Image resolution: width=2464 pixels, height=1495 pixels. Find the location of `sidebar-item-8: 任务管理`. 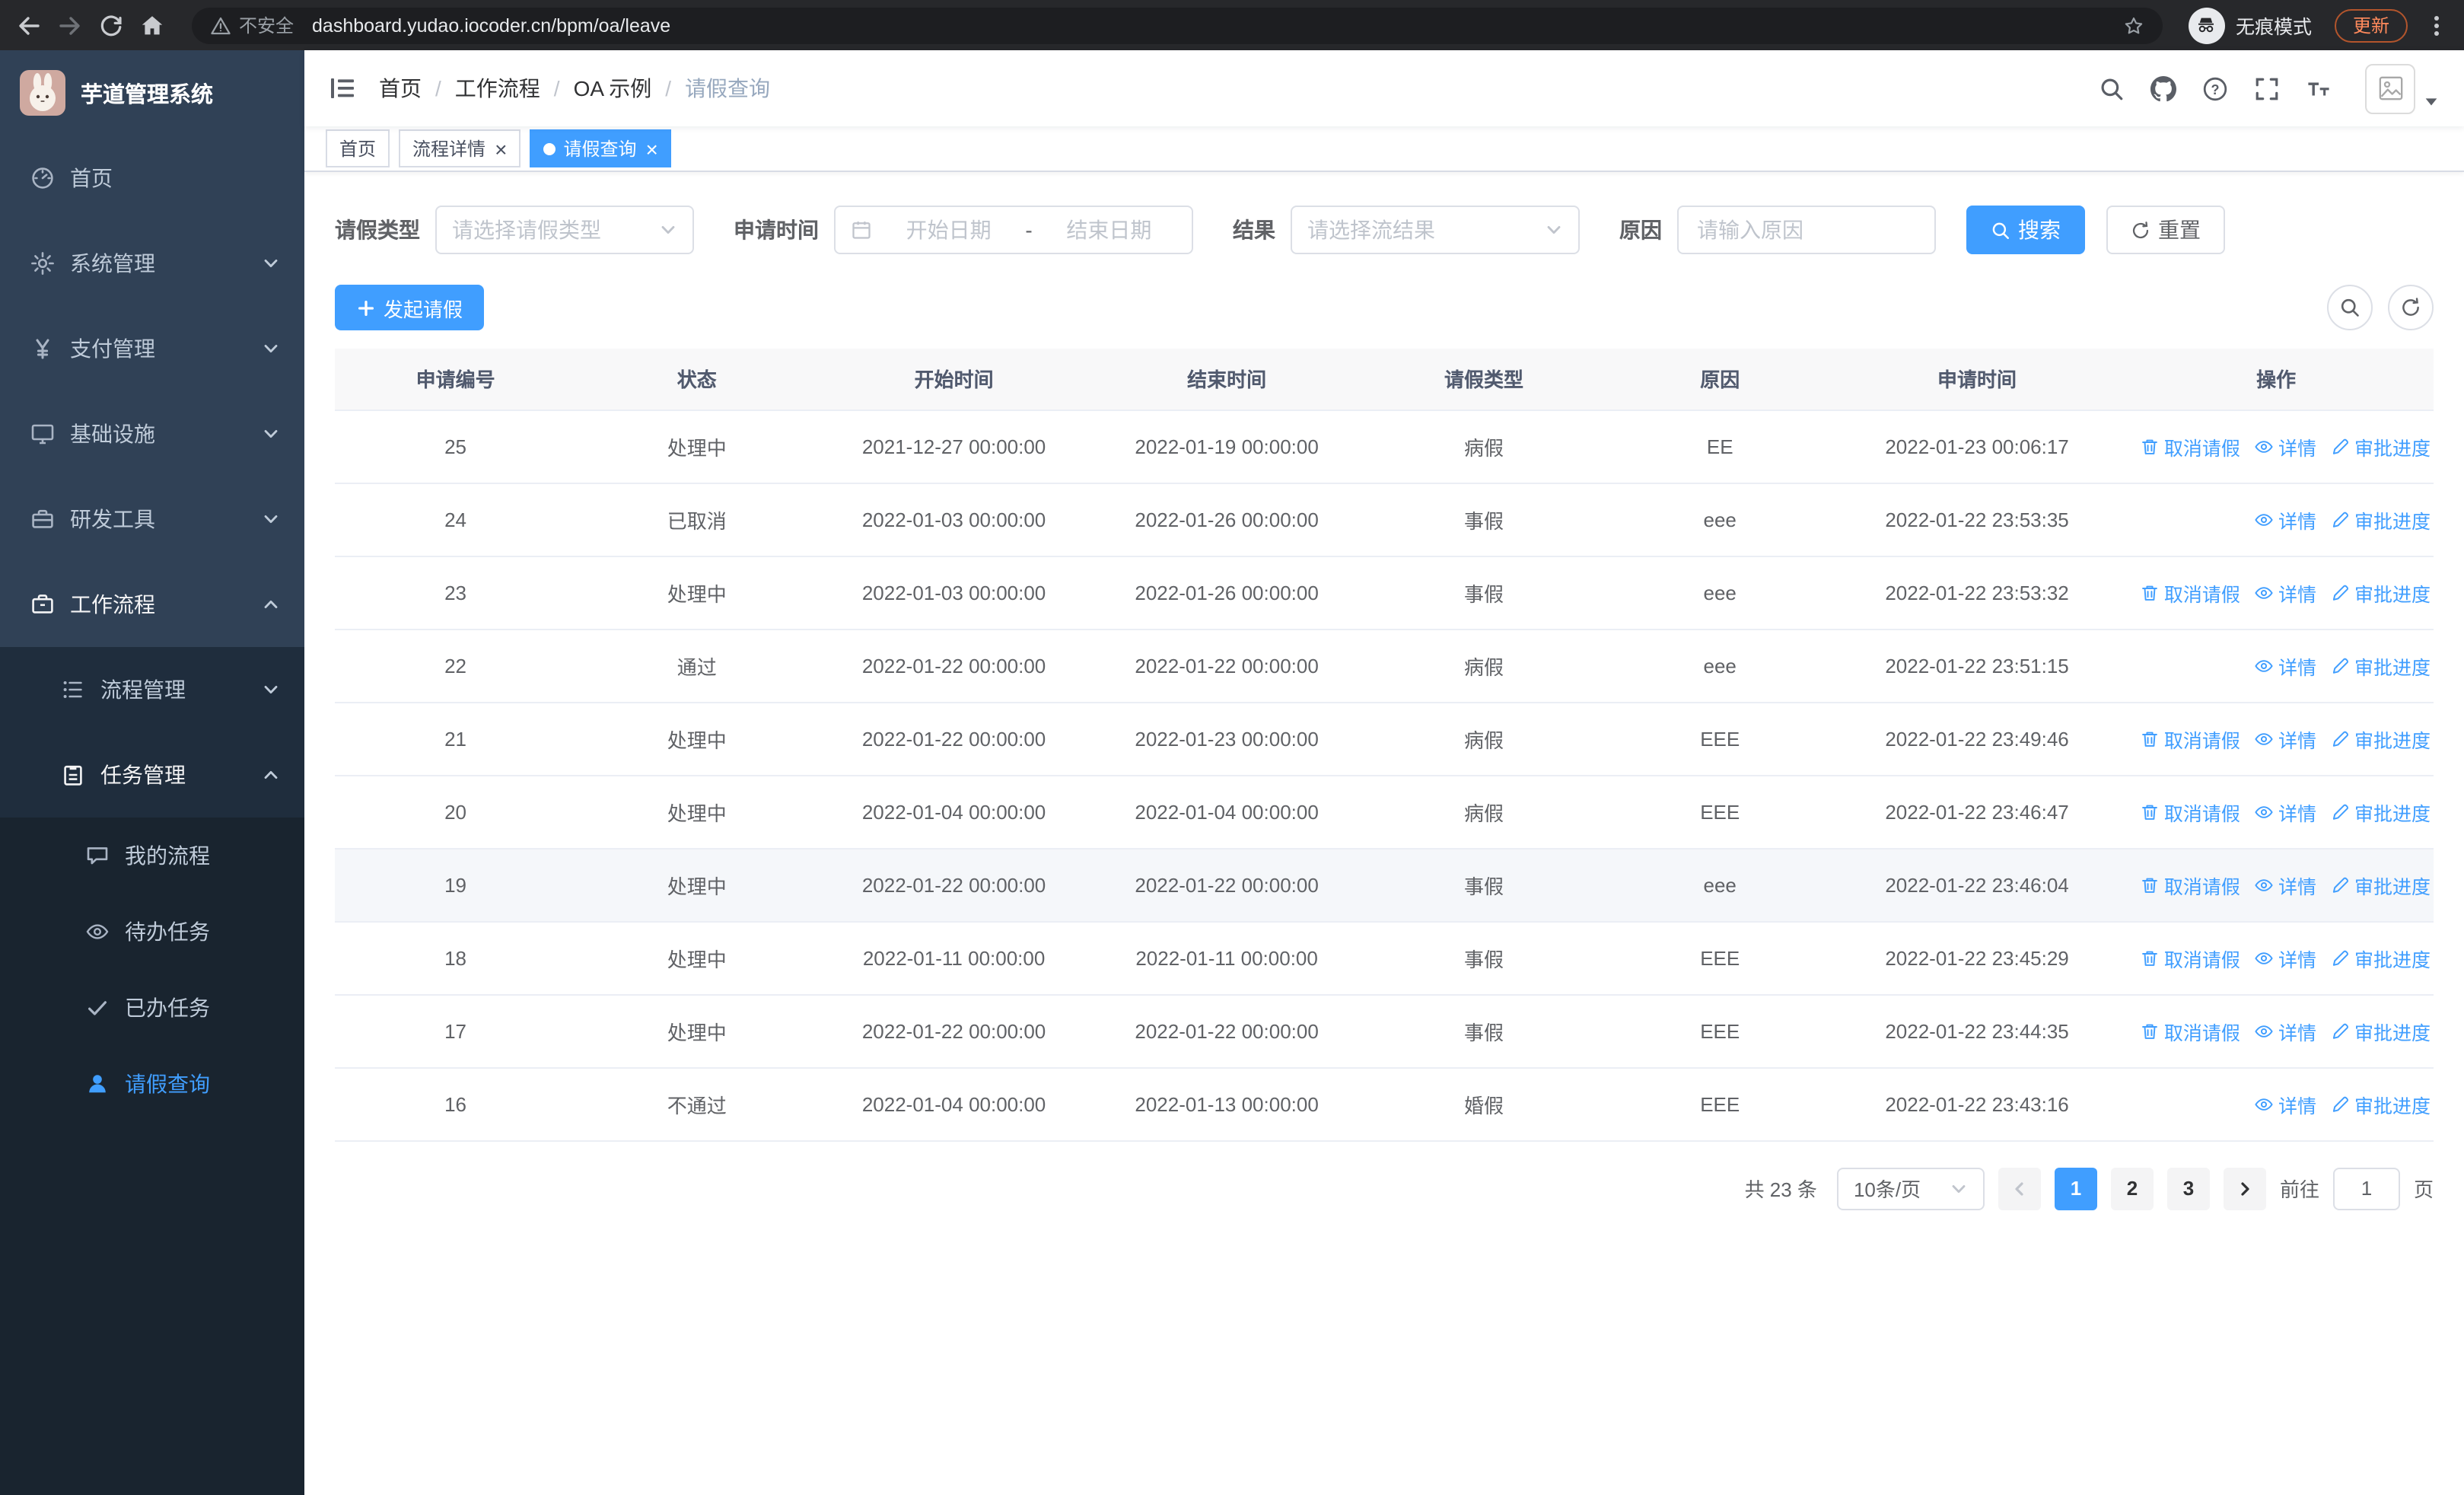

sidebar-item-8: 任务管理 is located at coordinates (152, 775).